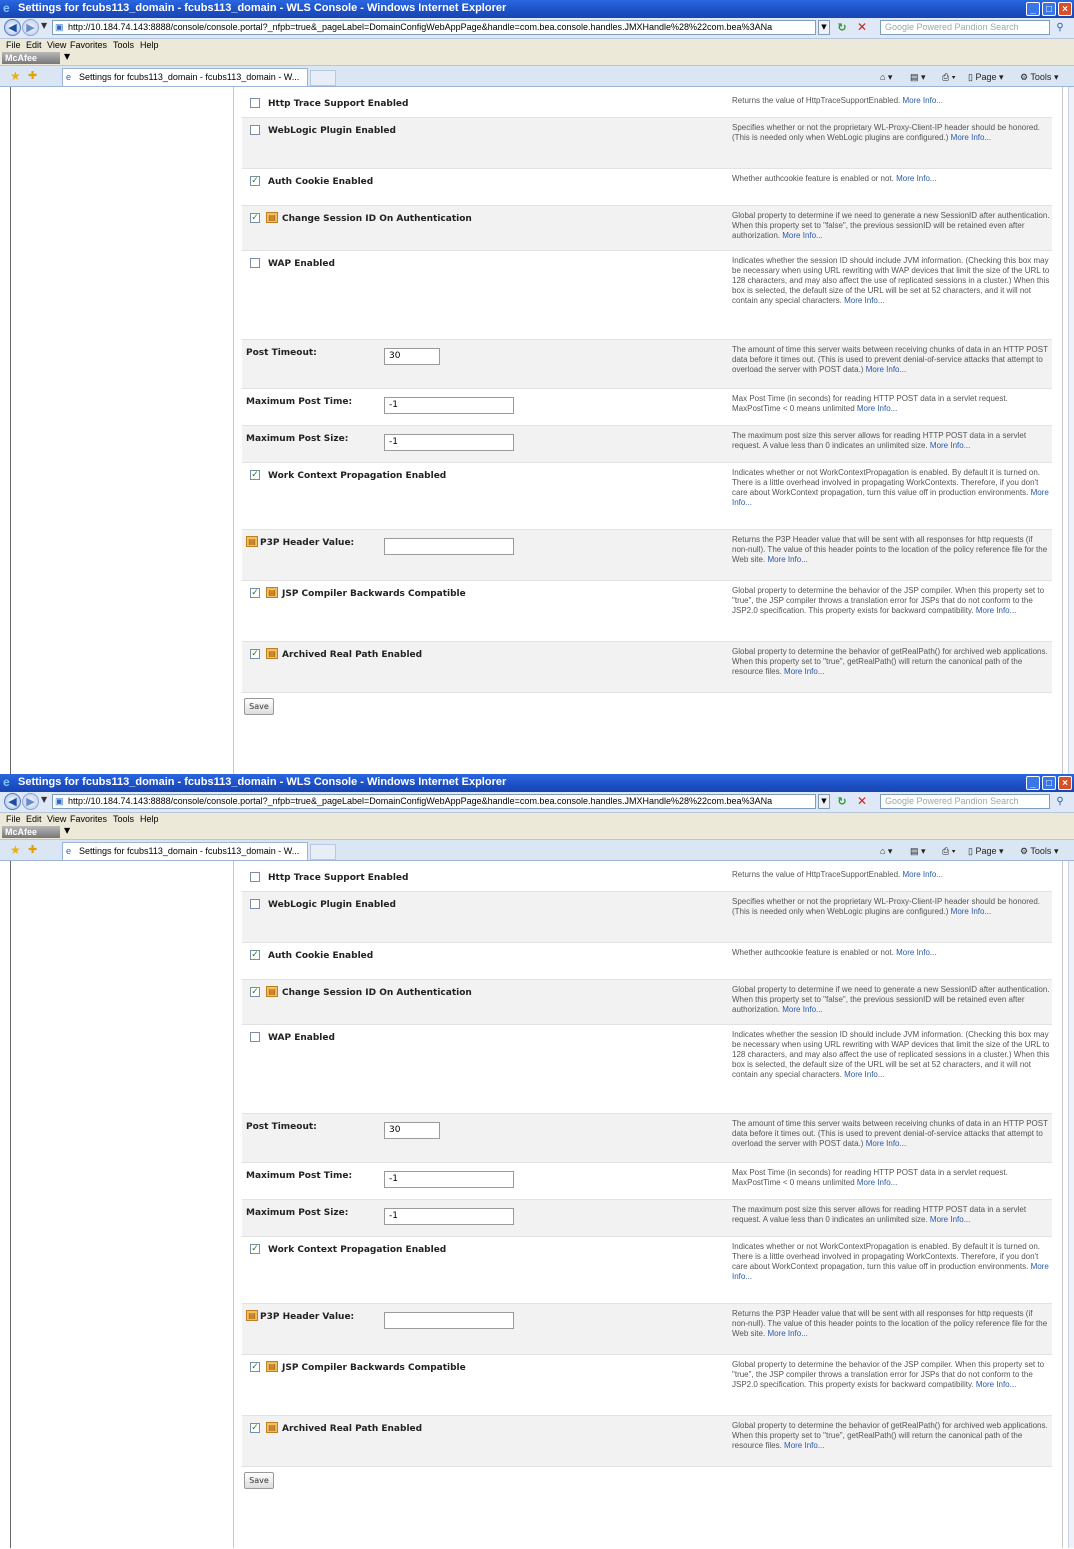 The height and width of the screenshot is (1549, 1074). Describe the element at coordinates (965, 27) in the screenshot. I see `search-input: Google Powered Pandion Search` at that location.